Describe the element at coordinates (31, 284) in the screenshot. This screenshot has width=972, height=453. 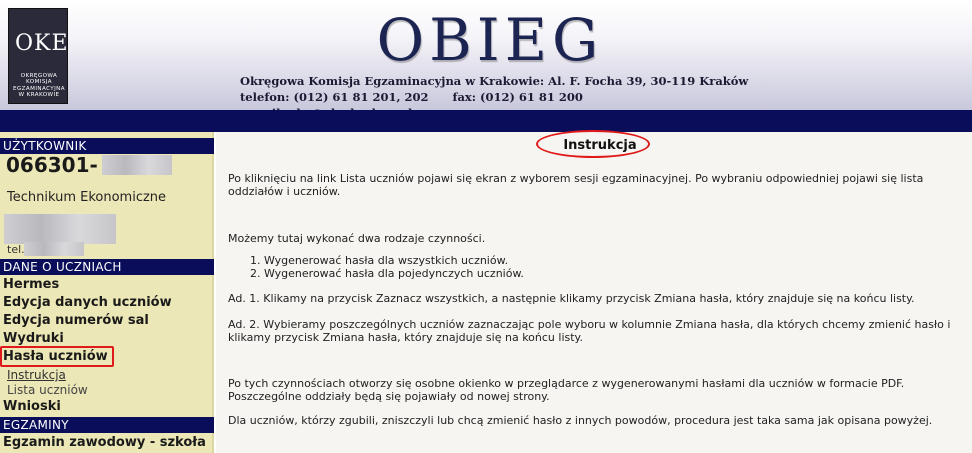
I see `nav-hermes: Hermes` at that location.